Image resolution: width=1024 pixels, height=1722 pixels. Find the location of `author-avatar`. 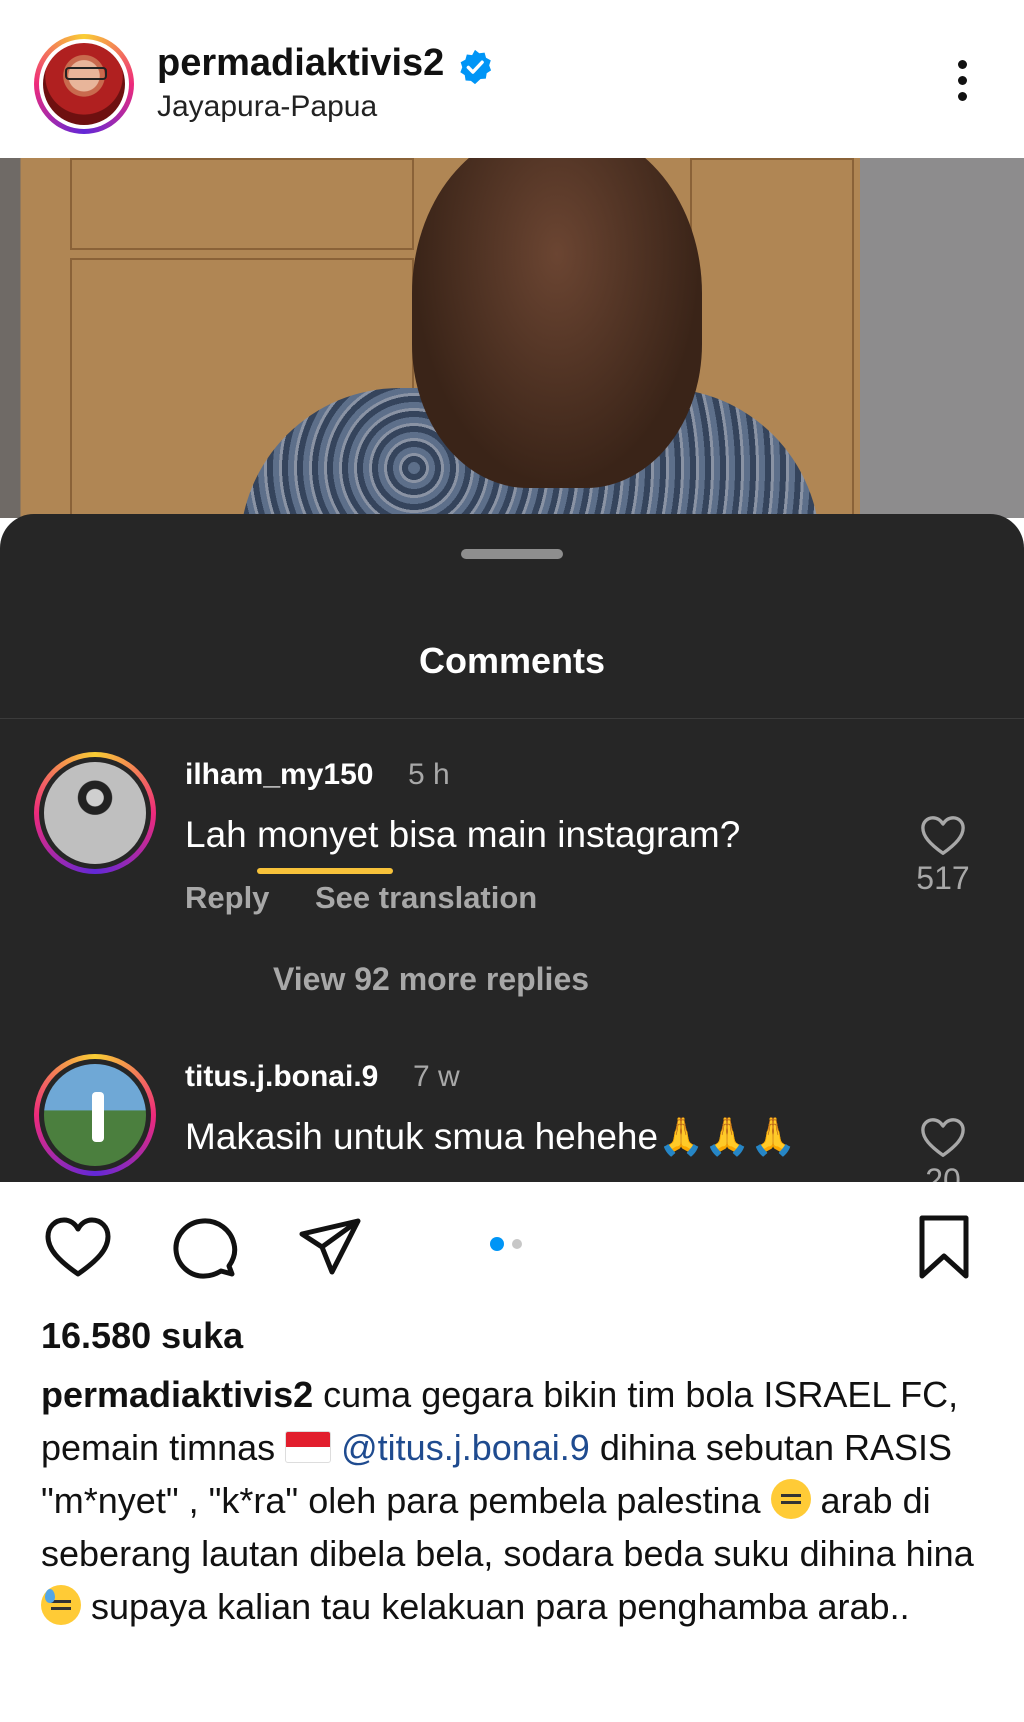

author-avatar is located at coordinates (84, 84).